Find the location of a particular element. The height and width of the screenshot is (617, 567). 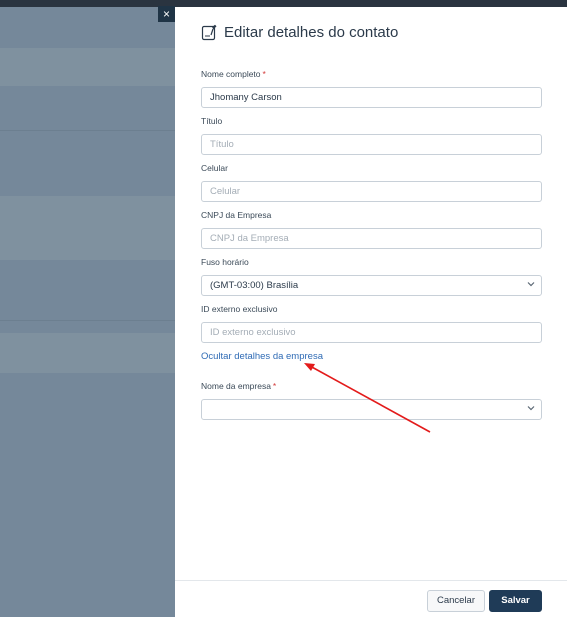

panel-header: Editar detalhes do contato is located at coordinates (299, 32).